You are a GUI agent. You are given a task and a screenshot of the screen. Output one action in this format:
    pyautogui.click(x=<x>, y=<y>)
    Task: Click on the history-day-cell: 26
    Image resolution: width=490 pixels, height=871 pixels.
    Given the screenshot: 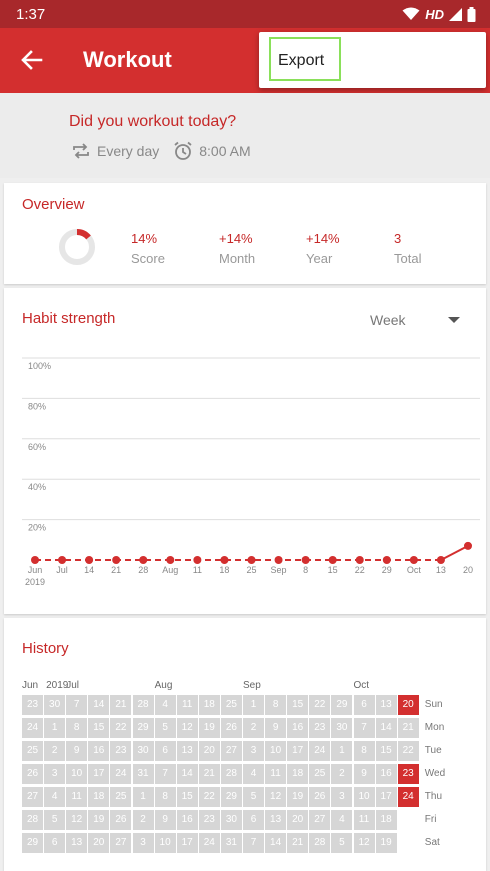 What is the action you would take?
    pyautogui.click(x=231, y=728)
    